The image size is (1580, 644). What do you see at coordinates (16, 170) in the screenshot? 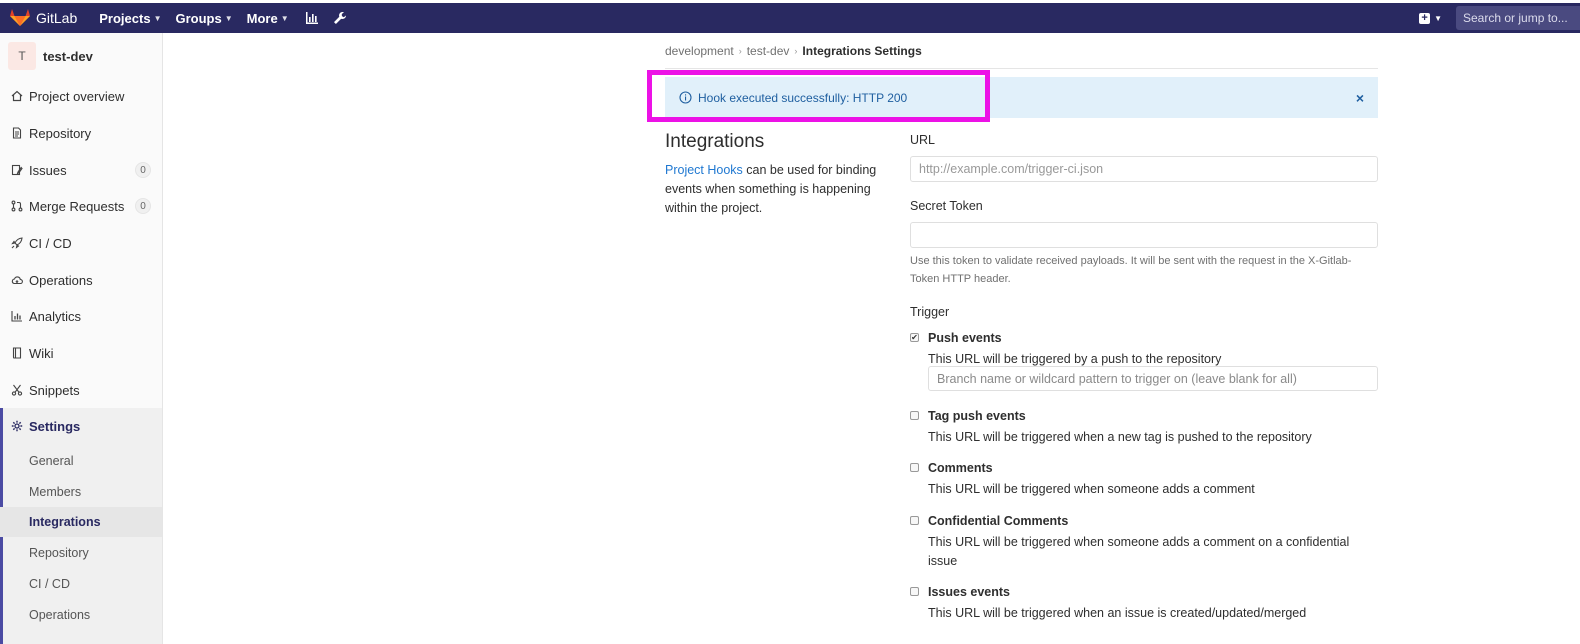
I see `issues-icon` at bounding box center [16, 170].